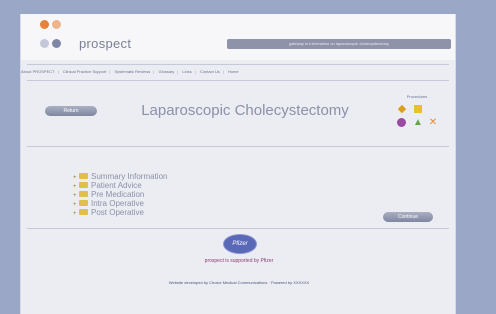  I want to click on sponsor-line: prospect is supported by Pfizer, so click(239, 261).